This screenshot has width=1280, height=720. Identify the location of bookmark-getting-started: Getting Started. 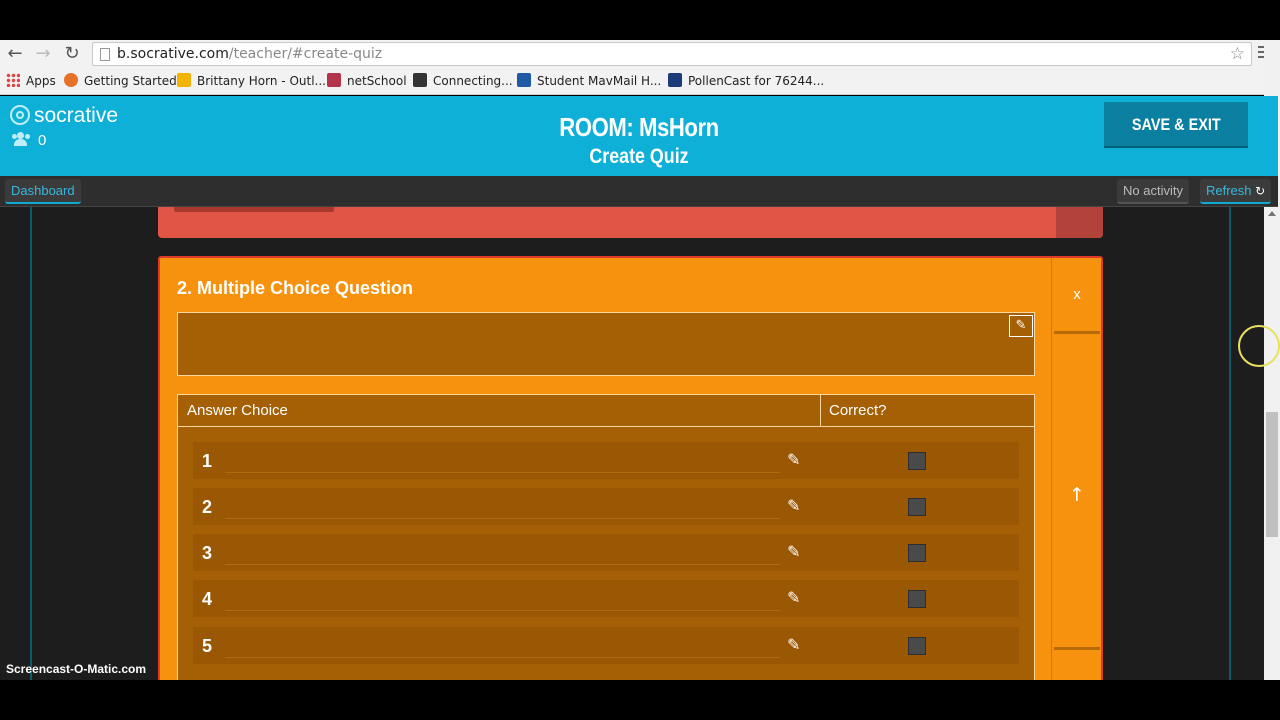
(120, 80).